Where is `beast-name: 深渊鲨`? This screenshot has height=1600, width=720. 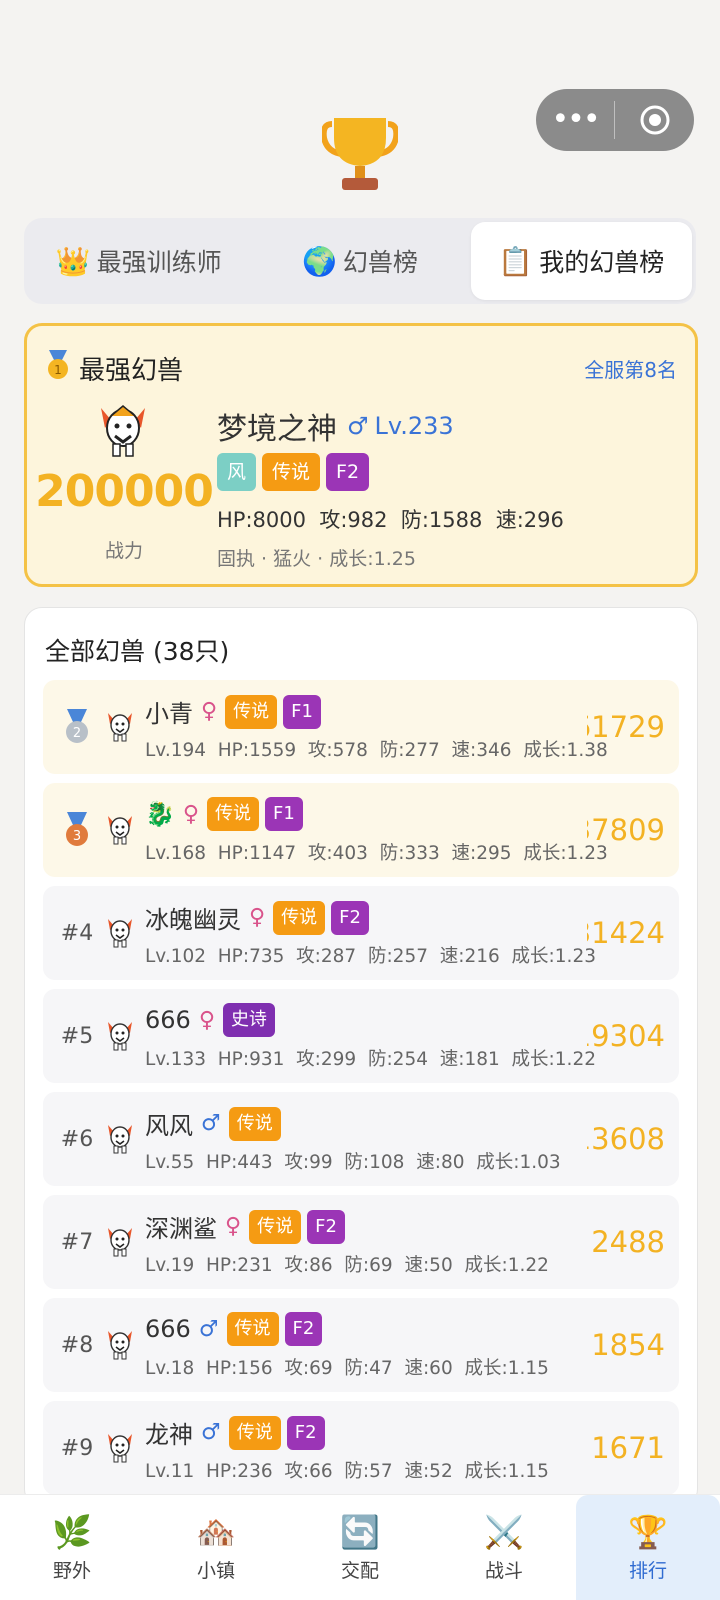 beast-name: 深渊鲨 is located at coordinates (181, 1229).